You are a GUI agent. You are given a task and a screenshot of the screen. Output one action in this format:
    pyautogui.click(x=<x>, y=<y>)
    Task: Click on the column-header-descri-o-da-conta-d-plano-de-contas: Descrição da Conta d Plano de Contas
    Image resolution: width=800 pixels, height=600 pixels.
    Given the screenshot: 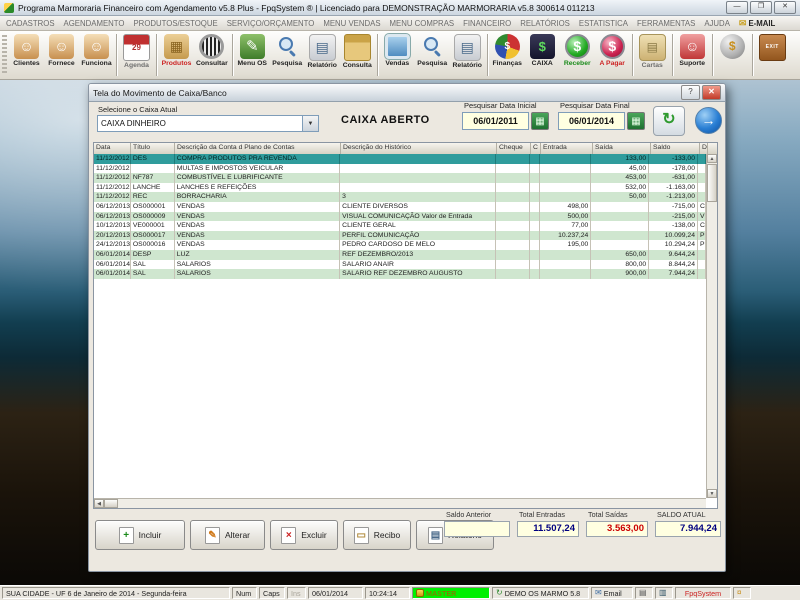 What is the action you would take?
    pyautogui.click(x=258, y=148)
    